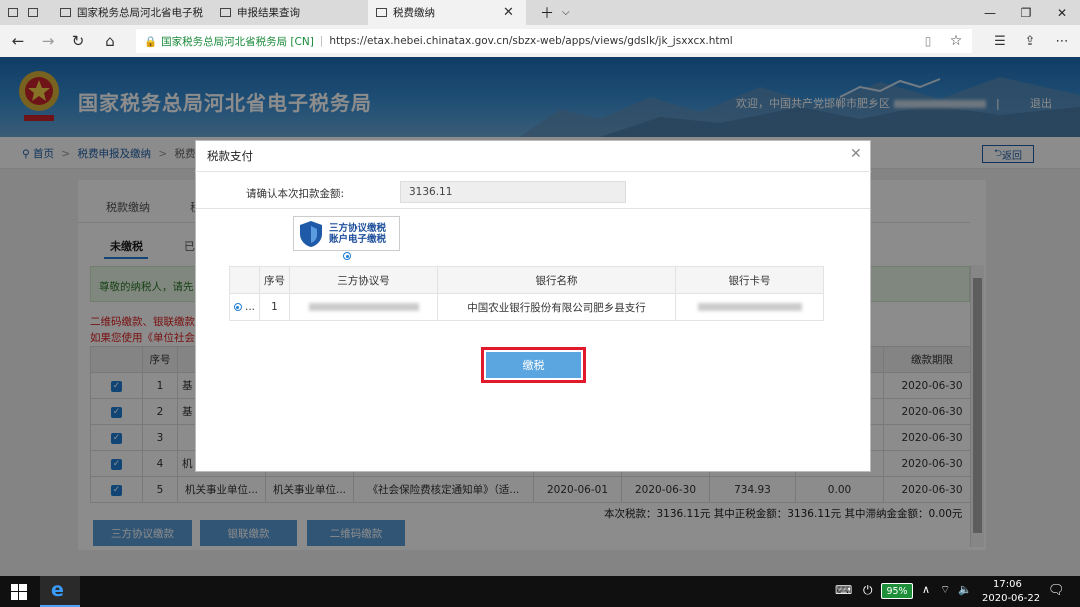 The height and width of the screenshot is (607, 1080). I want to click on table-row: ... 1 中国农业银行股份有限公司肥乡县支行, so click(526, 307).